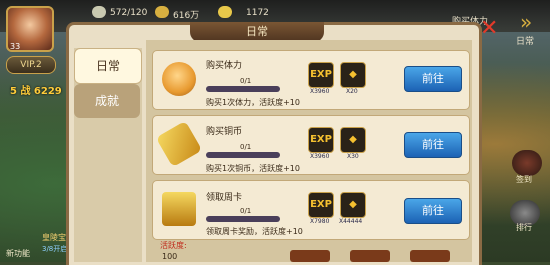 The image size is (550, 265). Describe the element at coordinates (99, 12) in the screenshot. I see `stamina-icon` at that location.